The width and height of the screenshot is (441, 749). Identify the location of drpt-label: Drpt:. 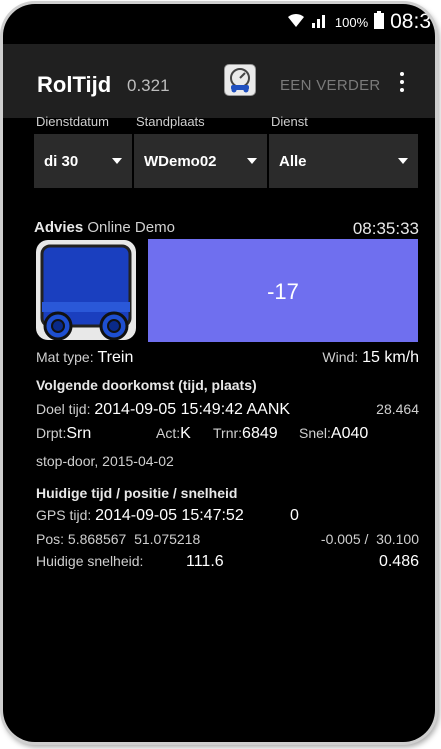
(51, 433).